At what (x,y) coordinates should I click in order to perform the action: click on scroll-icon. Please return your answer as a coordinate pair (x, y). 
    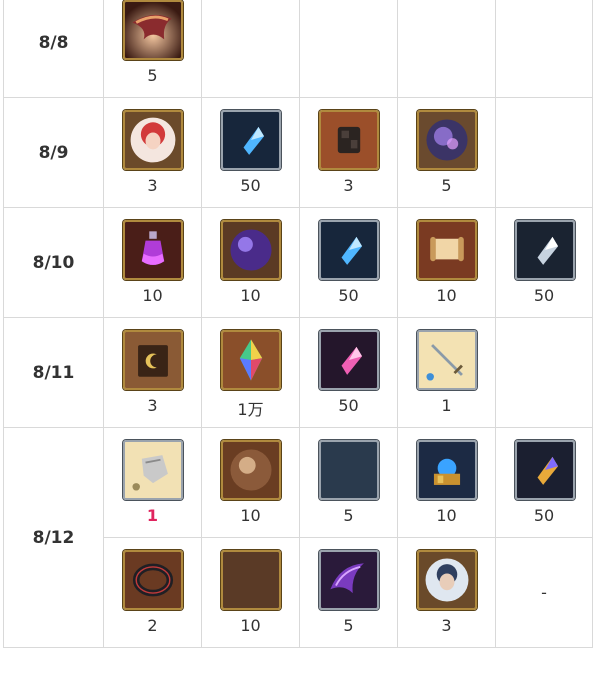
    Looking at the image, I should click on (447, 250).